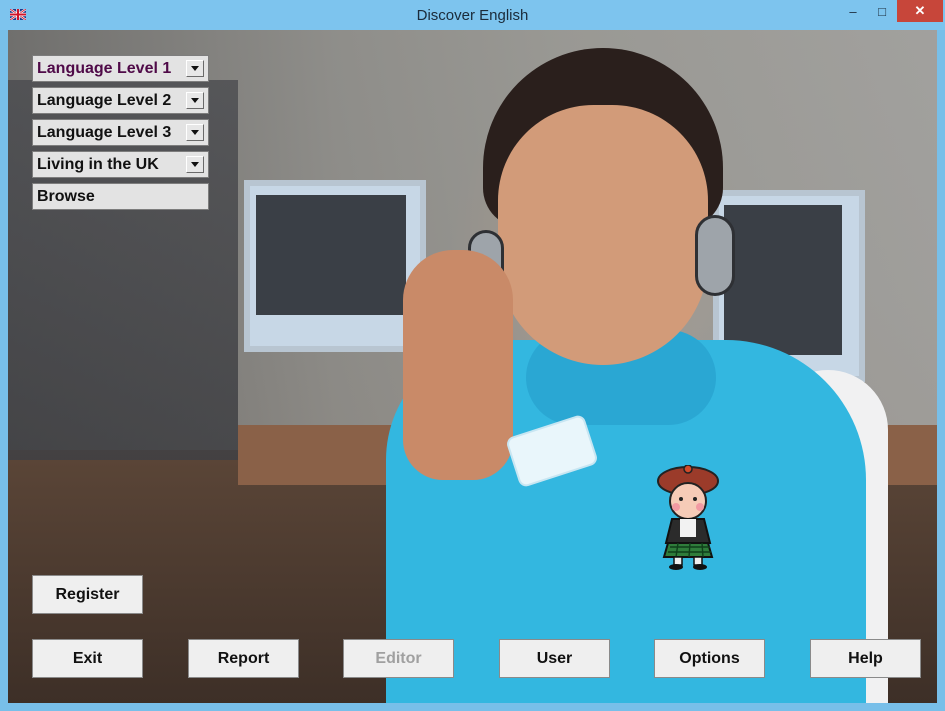 The height and width of the screenshot is (711, 945). What do you see at coordinates (603, 235) in the screenshot?
I see `photo-face` at bounding box center [603, 235].